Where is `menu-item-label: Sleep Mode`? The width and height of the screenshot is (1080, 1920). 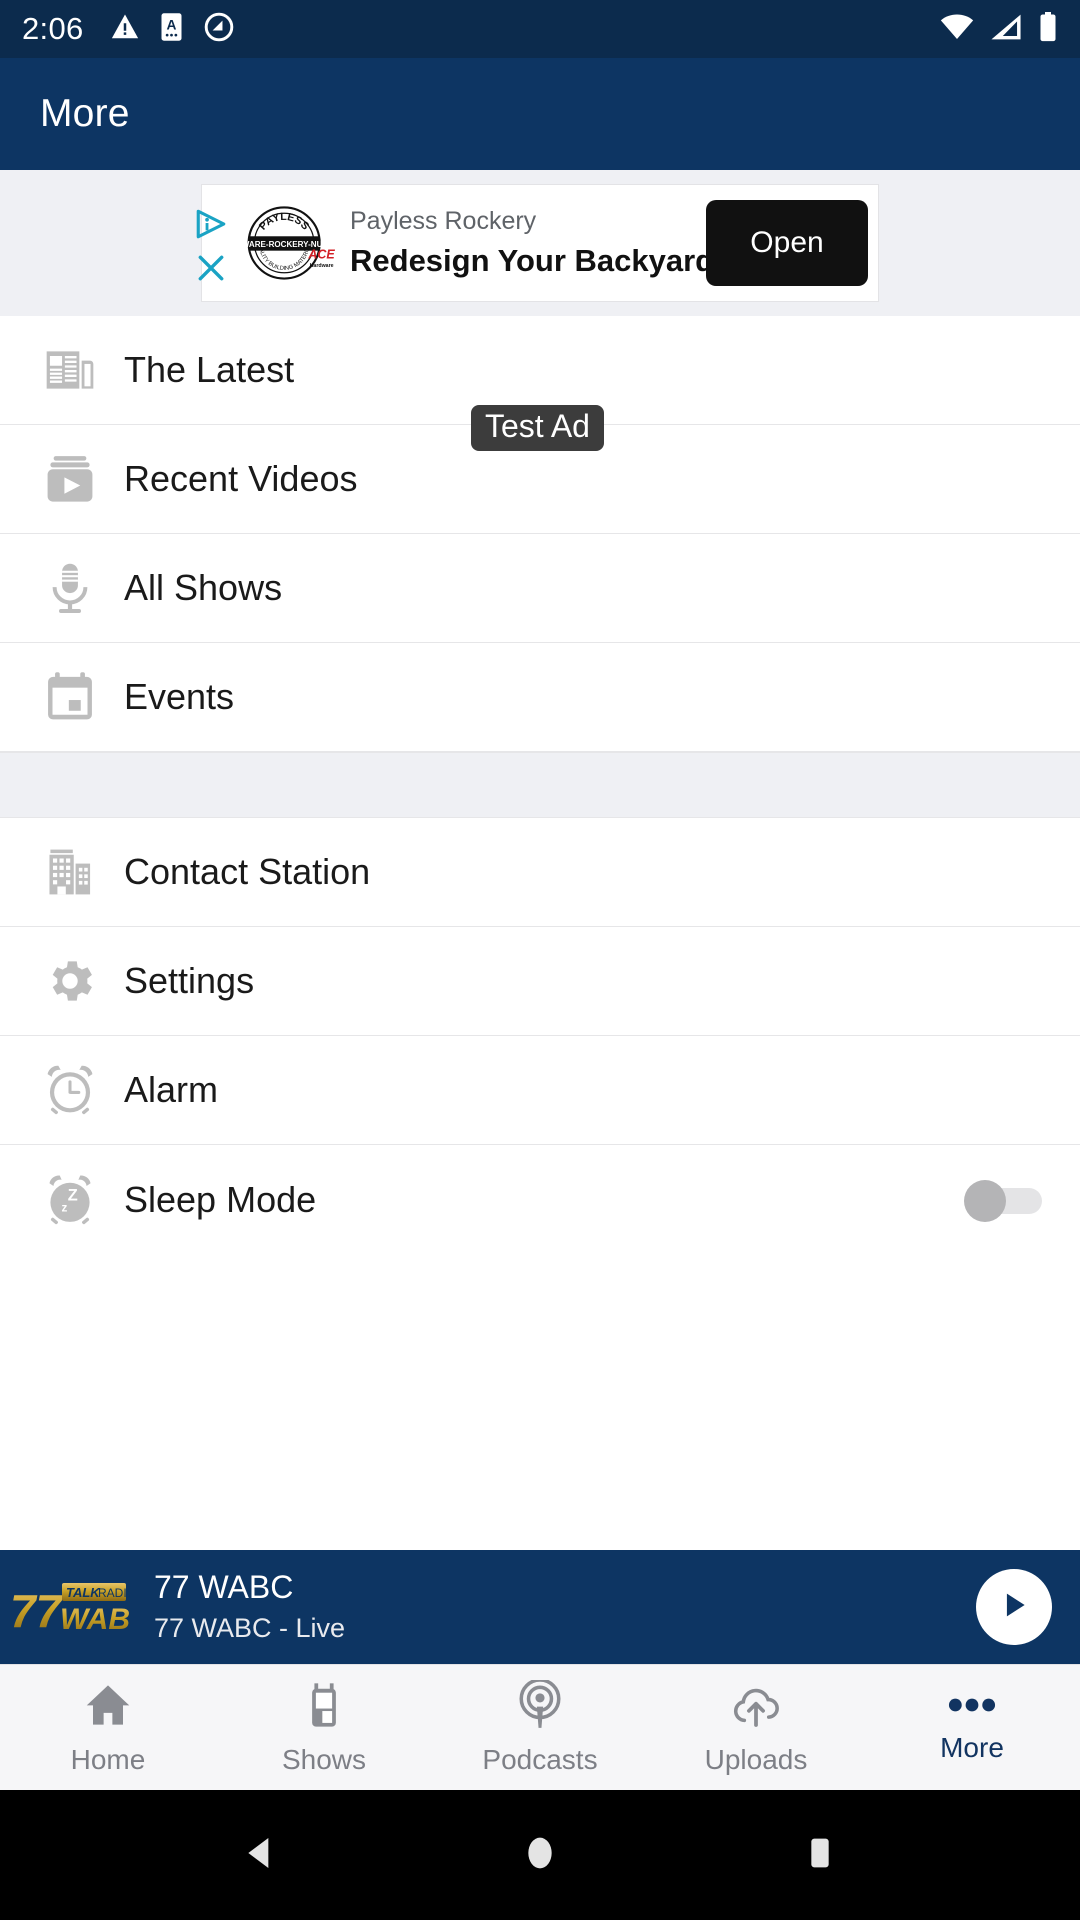
menu-item-label: Sleep Mode is located at coordinates (220, 1199).